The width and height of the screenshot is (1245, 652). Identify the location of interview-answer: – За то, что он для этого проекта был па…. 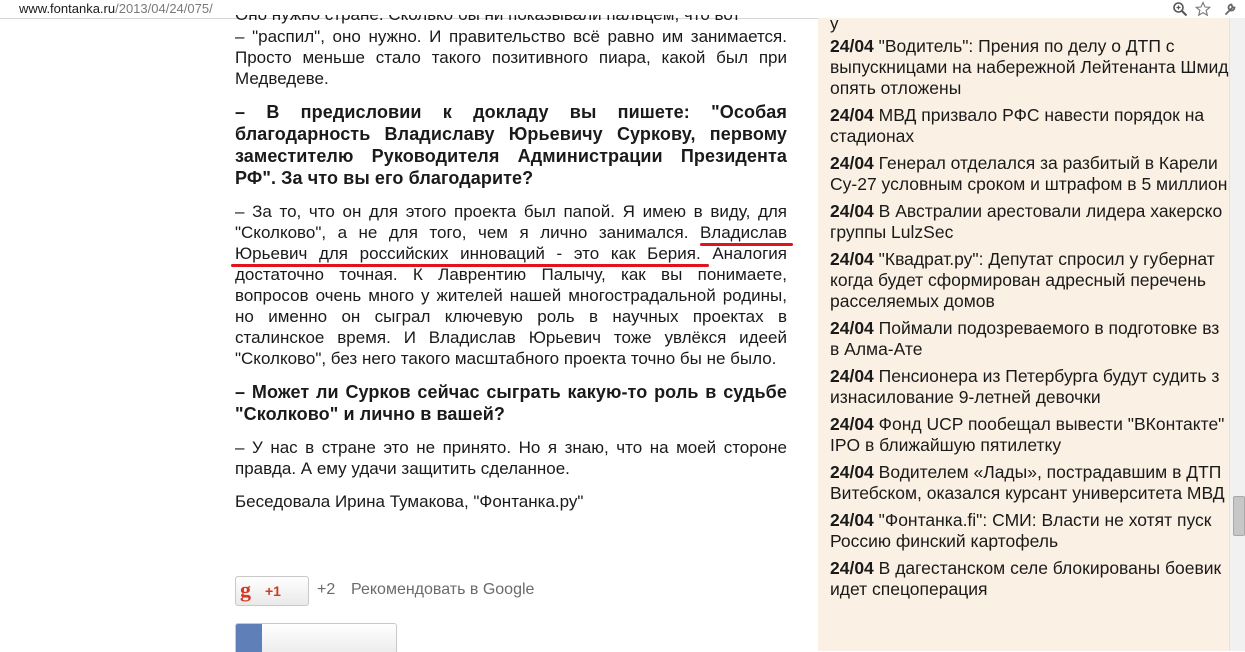
(511, 285).